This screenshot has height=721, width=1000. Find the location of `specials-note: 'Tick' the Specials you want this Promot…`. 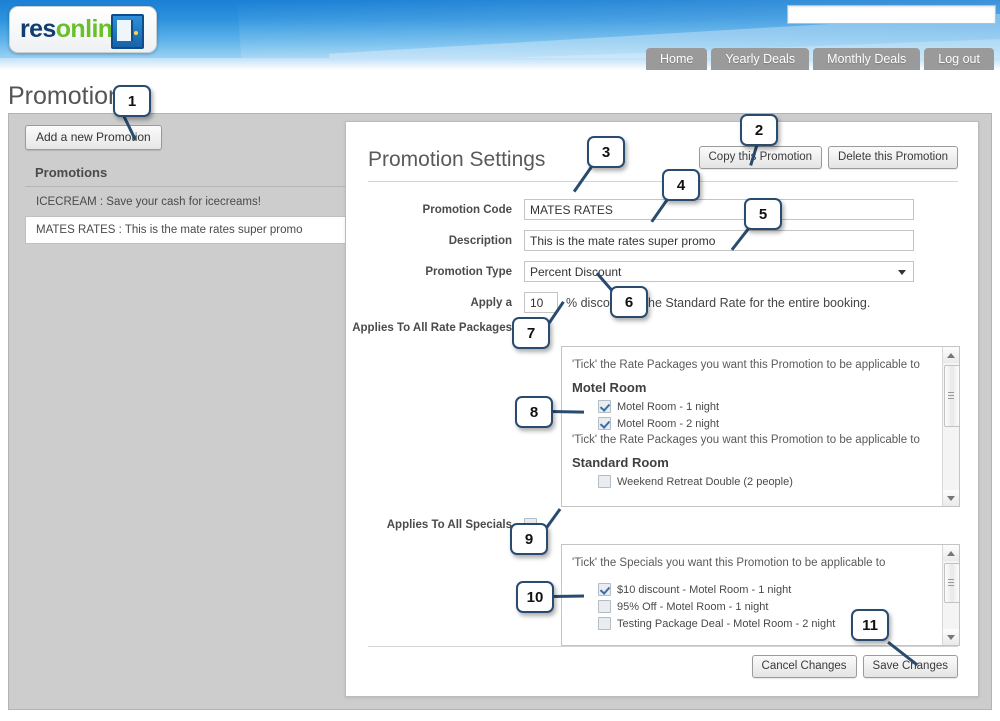

specials-note: 'Tick' the Specials you want this Promot… is located at coordinates (729, 563).